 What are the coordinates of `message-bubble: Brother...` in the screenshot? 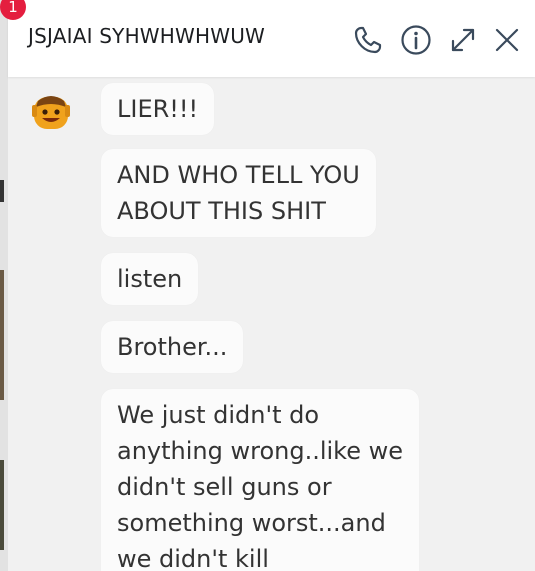 It's located at (172, 347).